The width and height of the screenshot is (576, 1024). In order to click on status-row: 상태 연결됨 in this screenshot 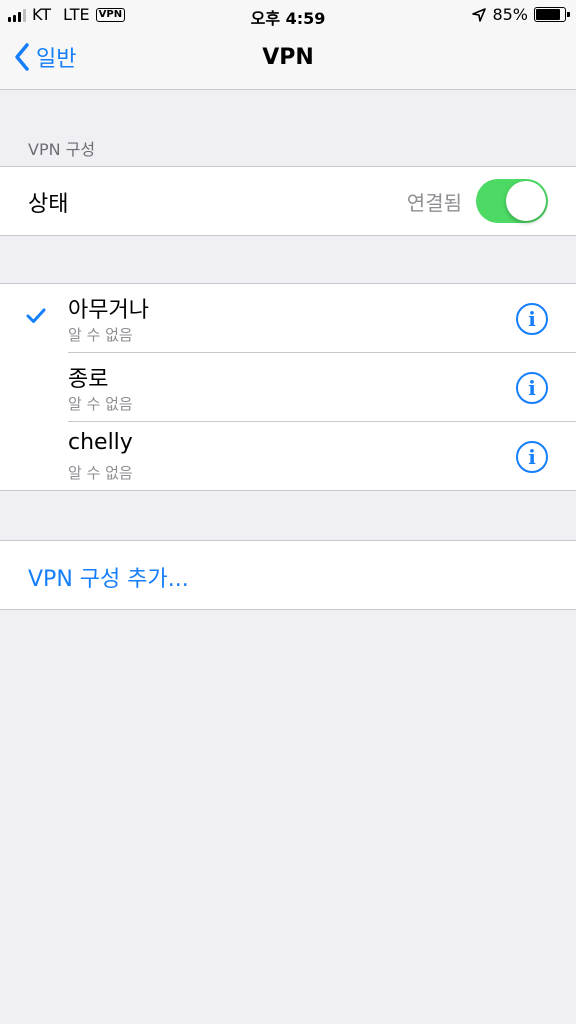, I will do `click(288, 201)`.